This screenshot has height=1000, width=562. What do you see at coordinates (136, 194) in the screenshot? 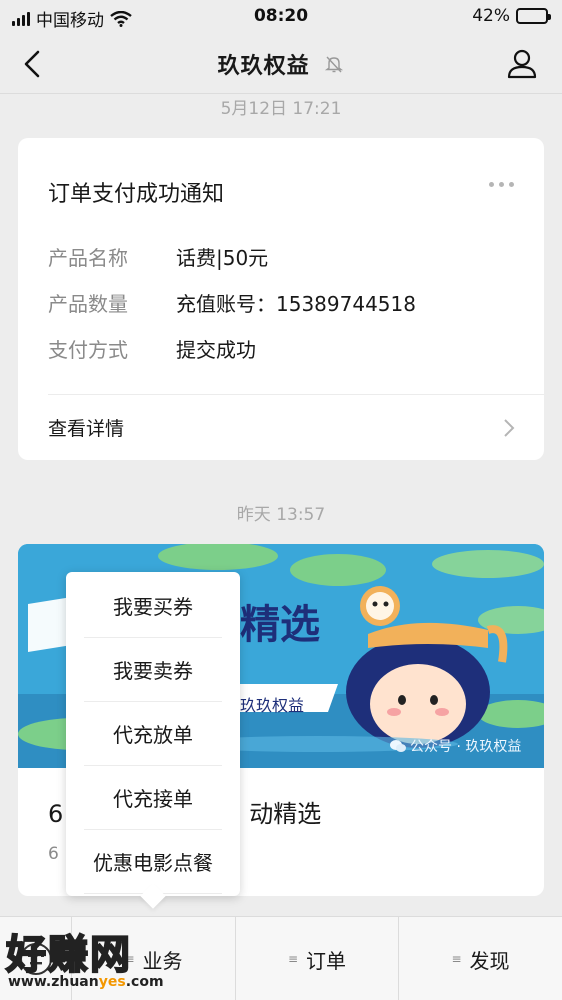
I see `card-title: 订单支付成功通知` at bounding box center [136, 194].